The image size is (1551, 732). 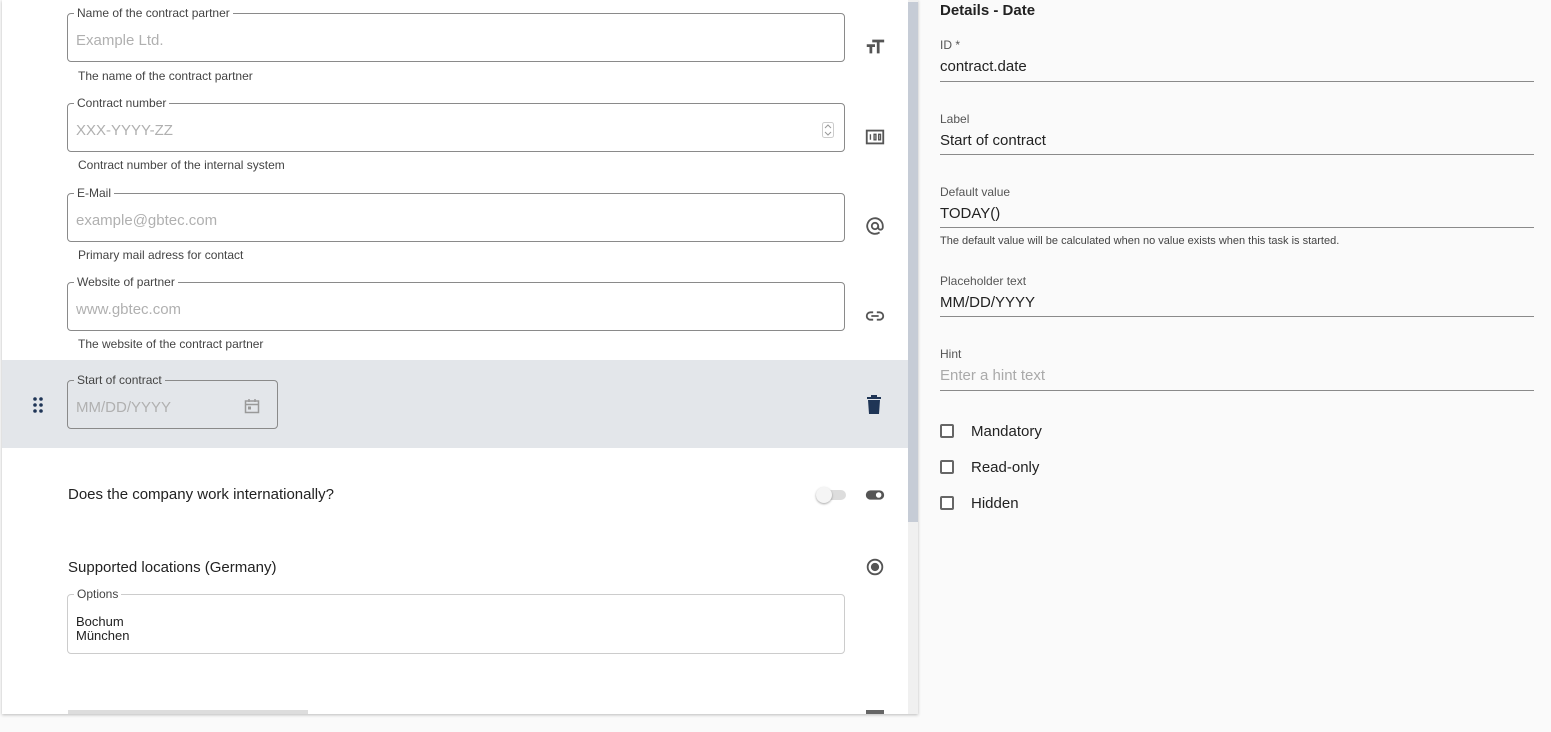 What do you see at coordinates (171, 344) in the screenshot?
I see `field-hint: The website of the contract partner` at bounding box center [171, 344].